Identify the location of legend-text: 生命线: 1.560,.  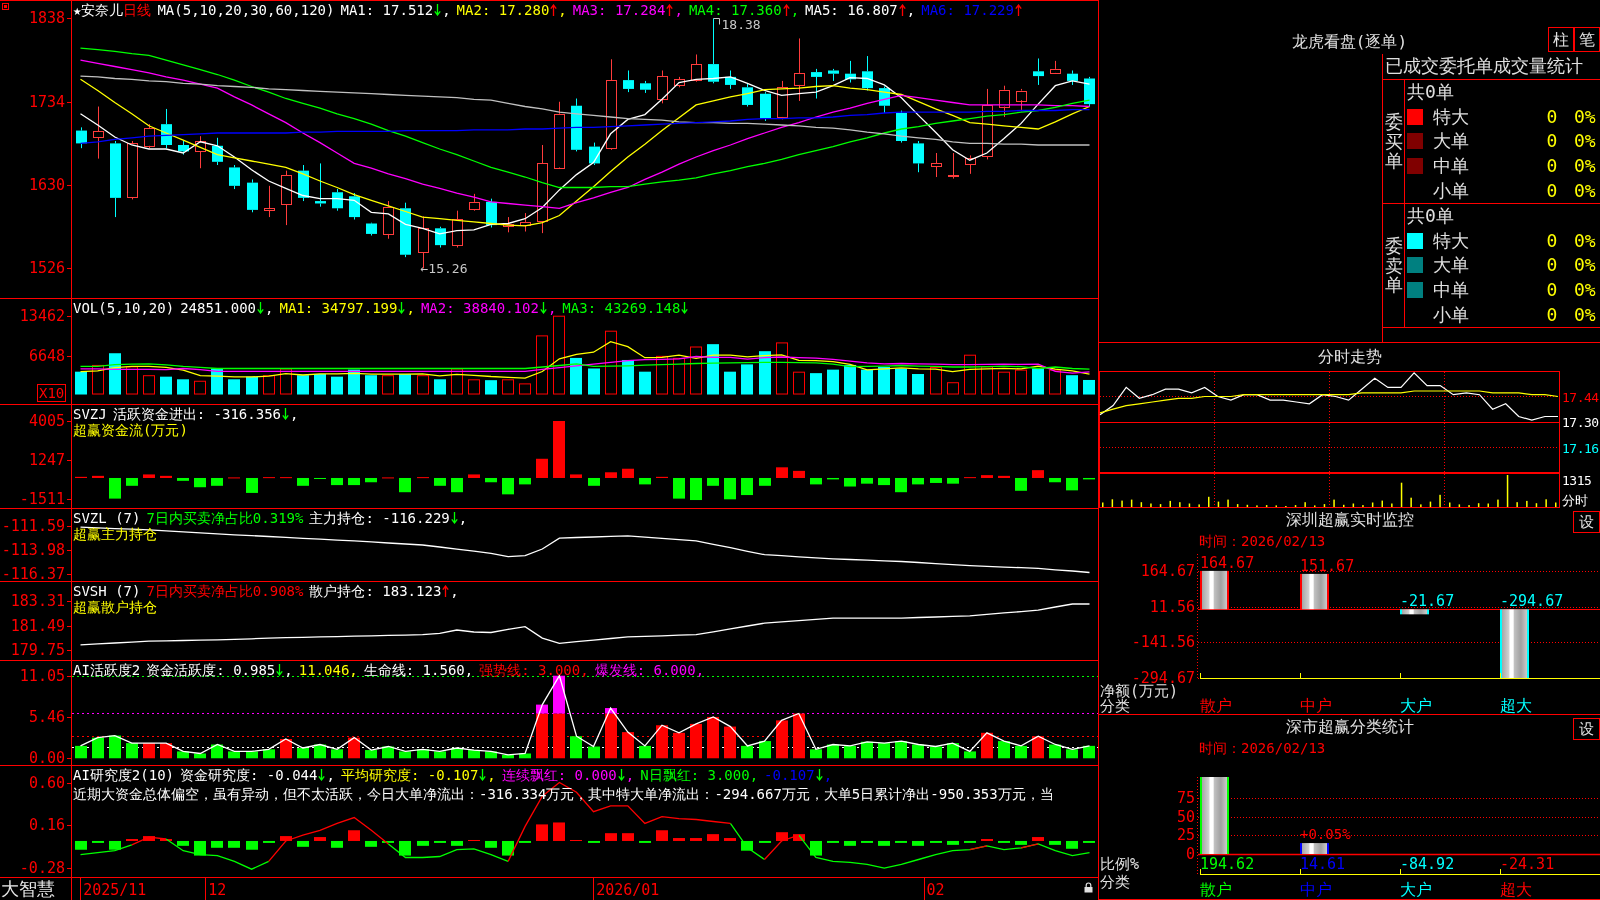
(418, 670).